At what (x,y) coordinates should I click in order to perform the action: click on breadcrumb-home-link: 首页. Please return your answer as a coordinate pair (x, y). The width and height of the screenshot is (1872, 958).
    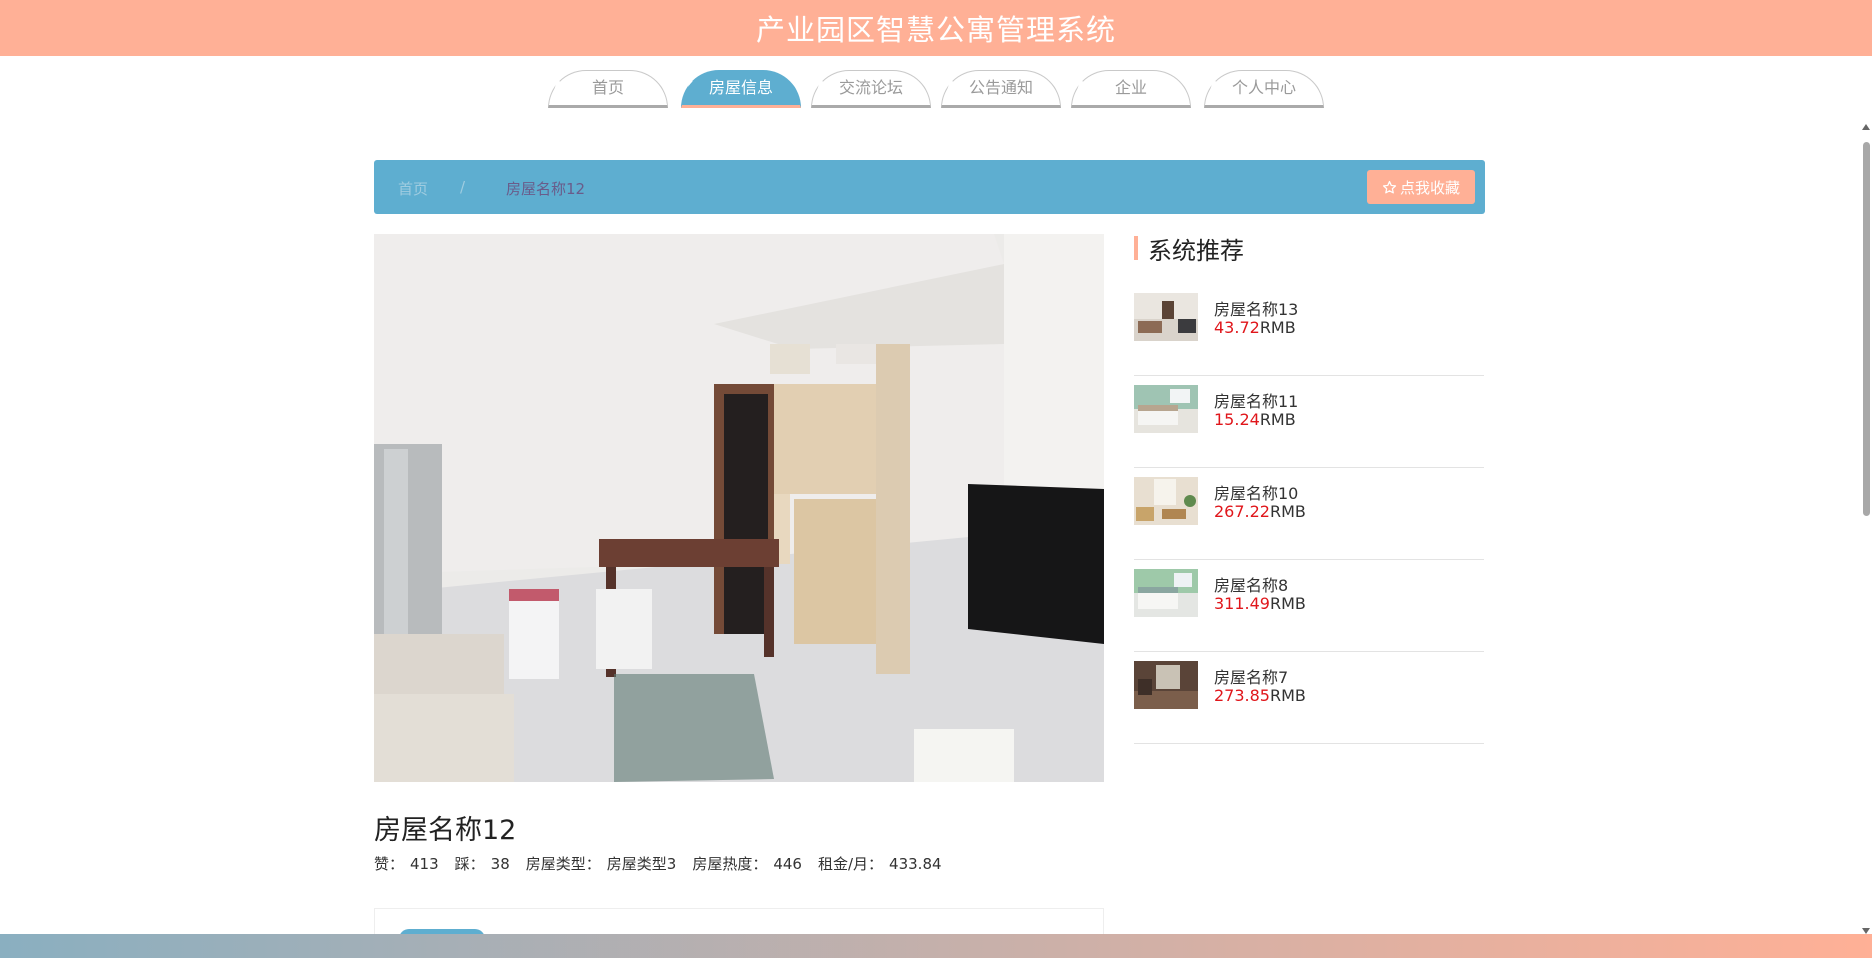
    Looking at the image, I should click on (413, 188).